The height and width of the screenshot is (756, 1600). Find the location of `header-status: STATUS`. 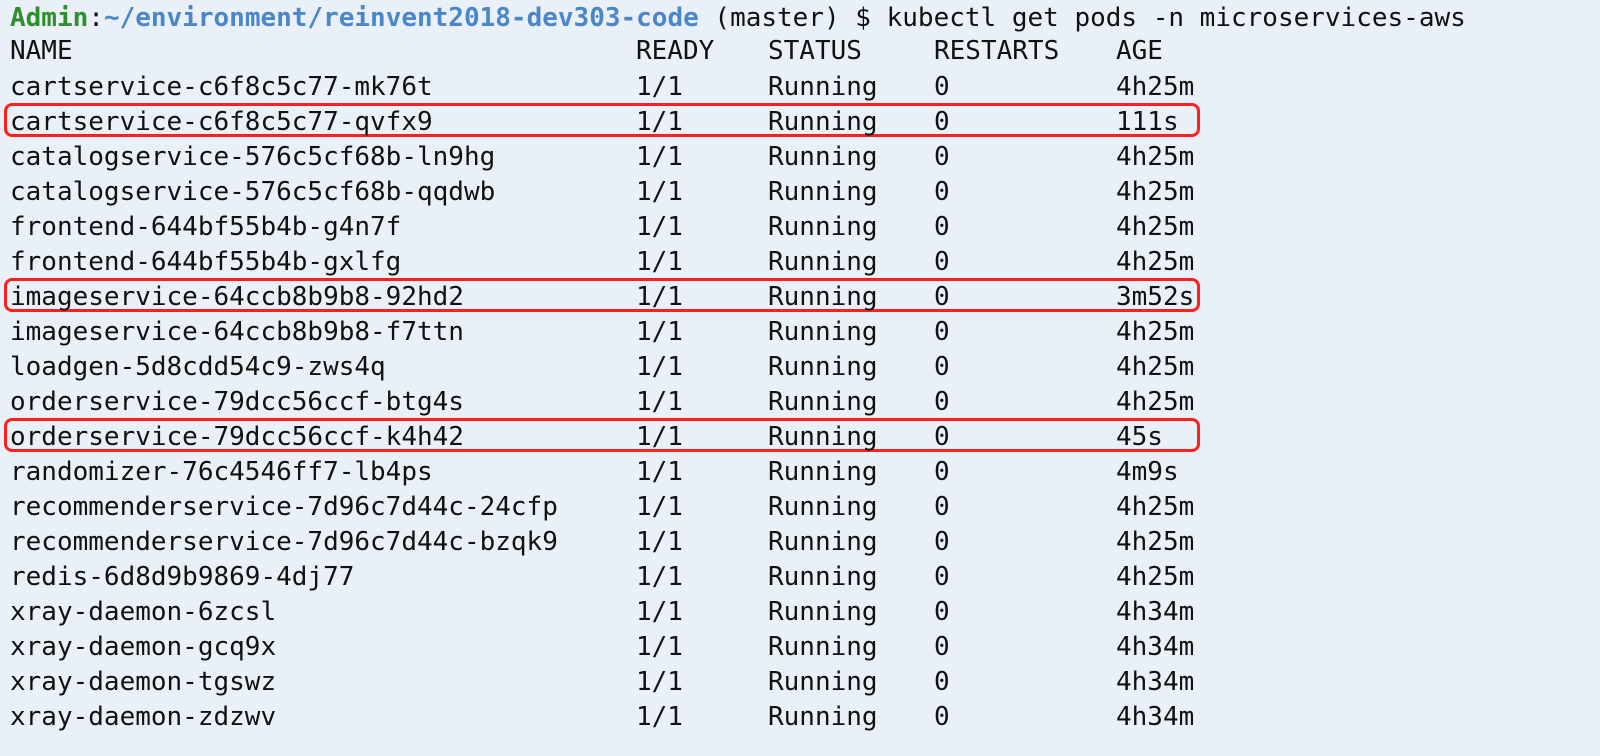

header-status: STATUS is located at coordinates (815, 51).